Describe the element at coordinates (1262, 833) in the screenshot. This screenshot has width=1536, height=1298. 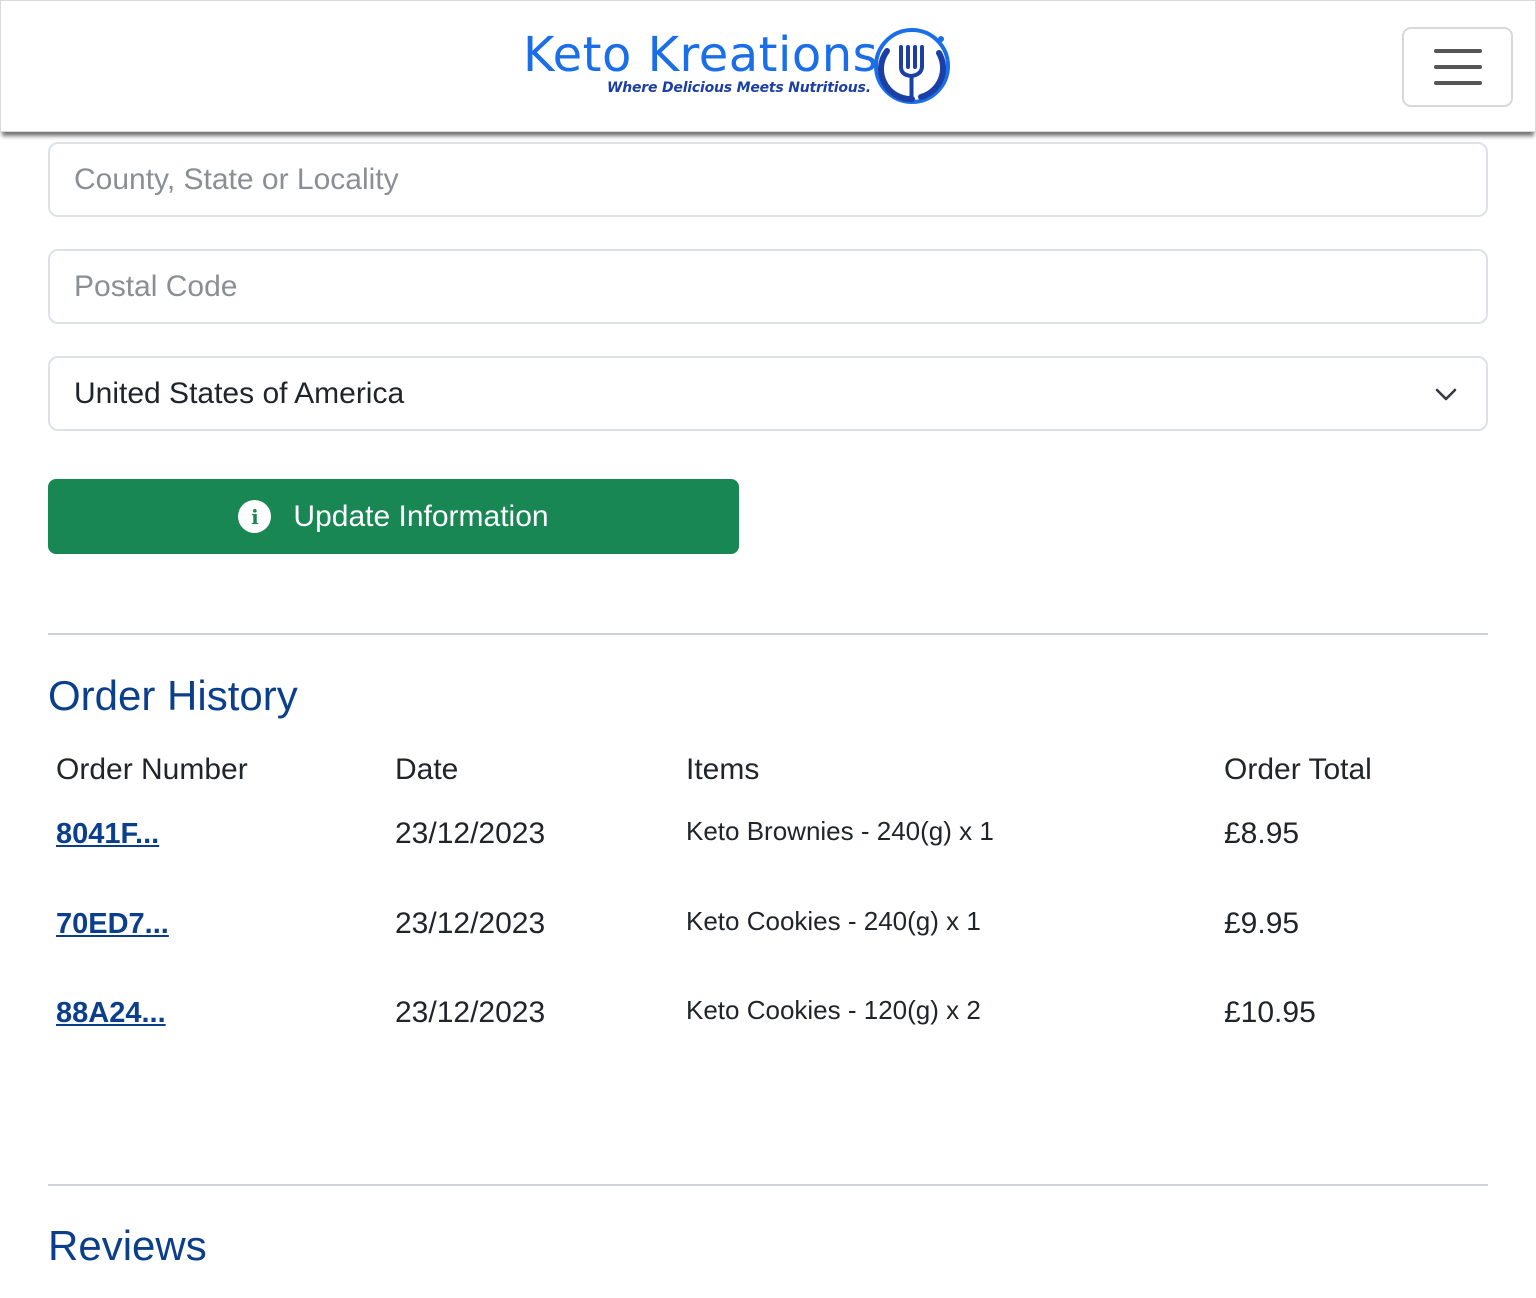
I see `order-total: £8.95` at that location.